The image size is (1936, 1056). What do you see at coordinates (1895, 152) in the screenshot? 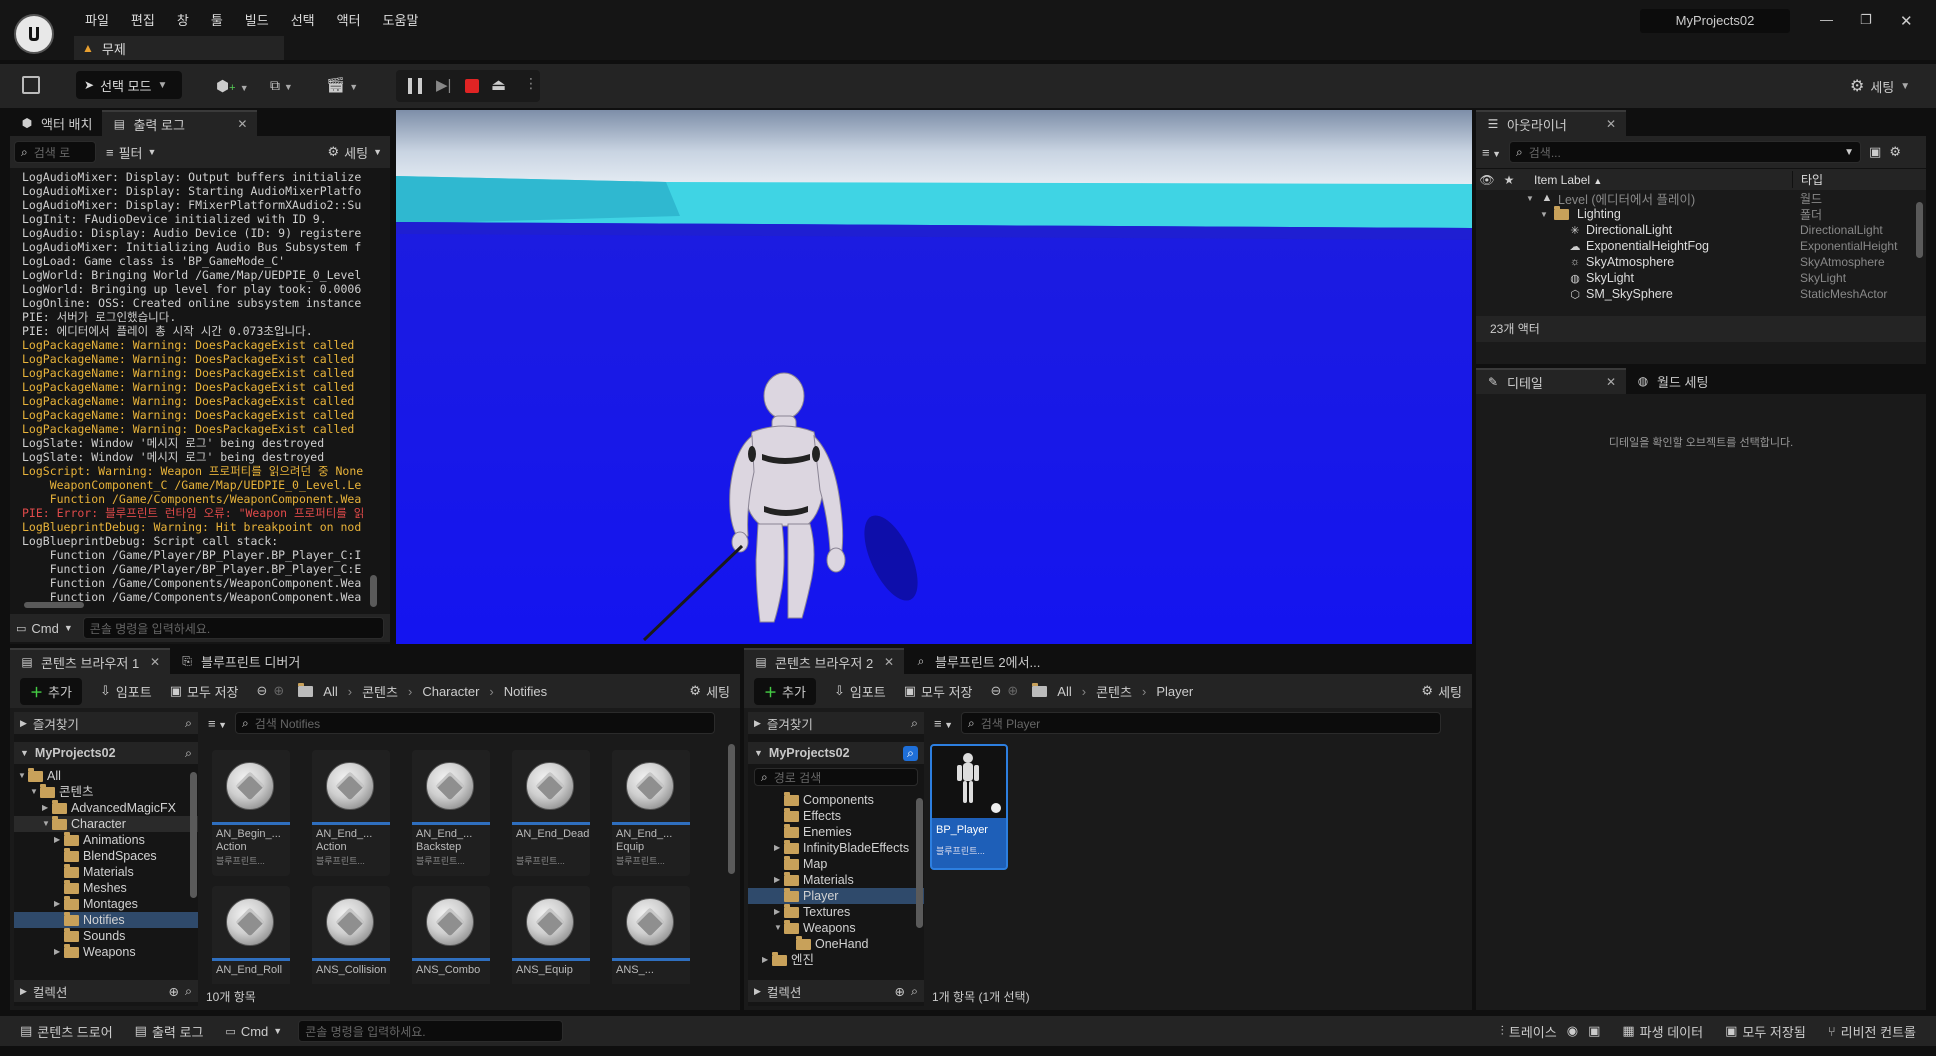
I see `gear-icon: ⚙` at bounding box center [1895, 152].